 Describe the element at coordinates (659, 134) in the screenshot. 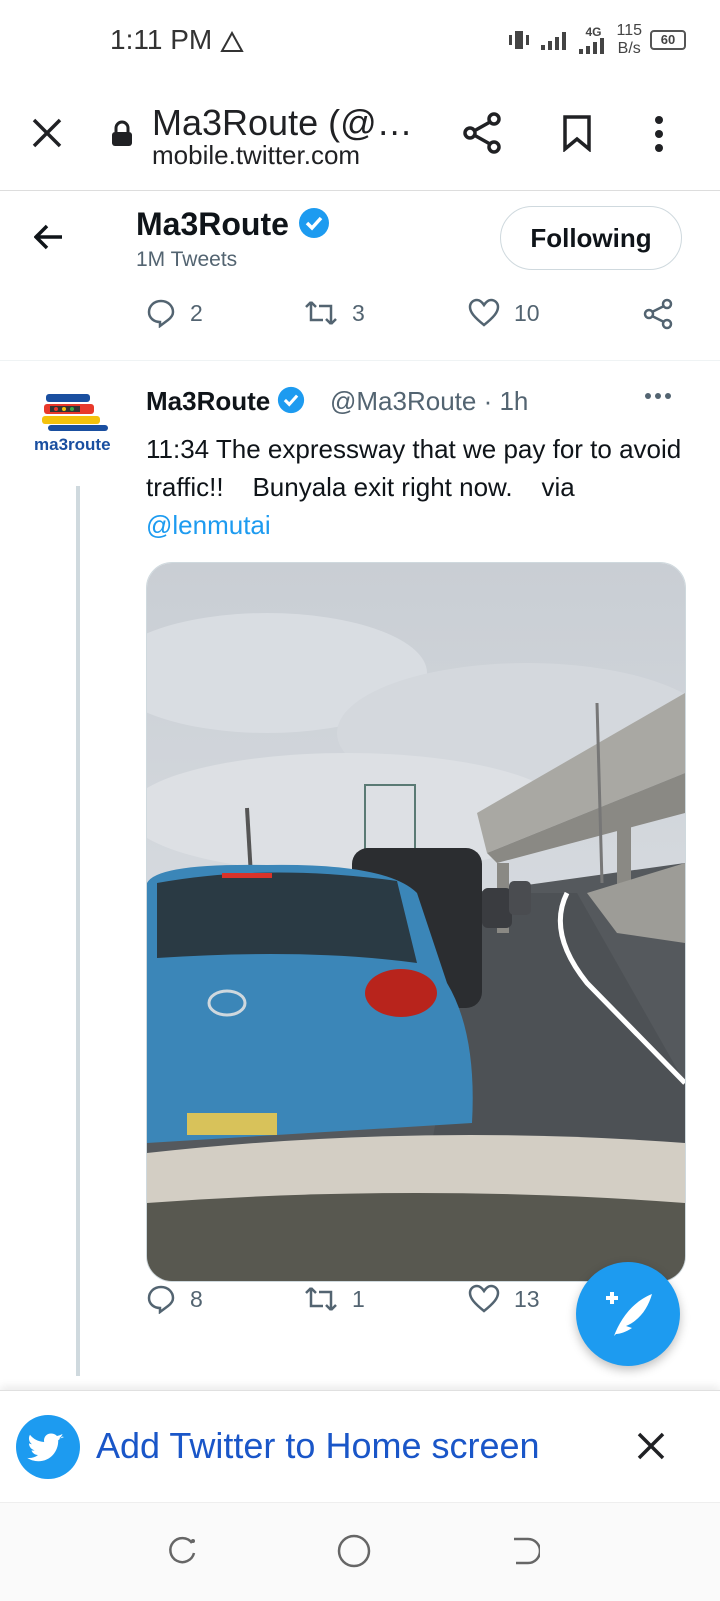

I see `more-vertical-icon` at that location.